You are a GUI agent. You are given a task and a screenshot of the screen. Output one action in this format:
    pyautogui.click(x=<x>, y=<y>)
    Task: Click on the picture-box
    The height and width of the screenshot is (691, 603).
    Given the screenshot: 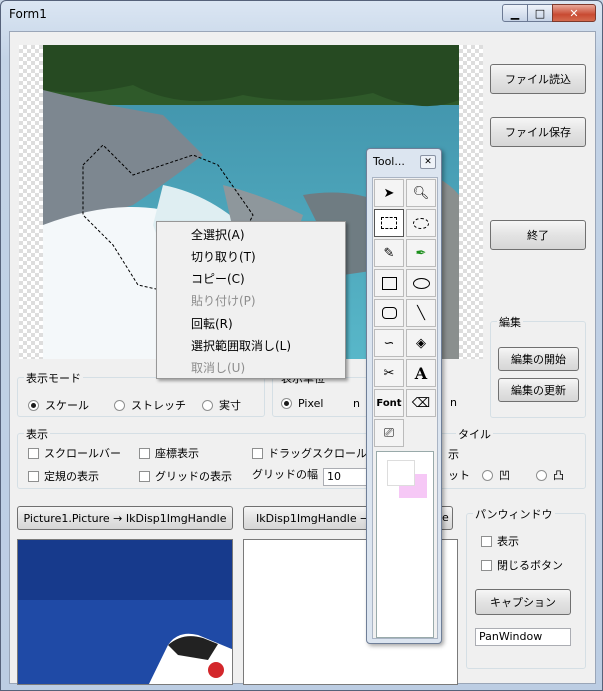 What is the action you would take?
    pyautogui.click(x=125, y=612)
    